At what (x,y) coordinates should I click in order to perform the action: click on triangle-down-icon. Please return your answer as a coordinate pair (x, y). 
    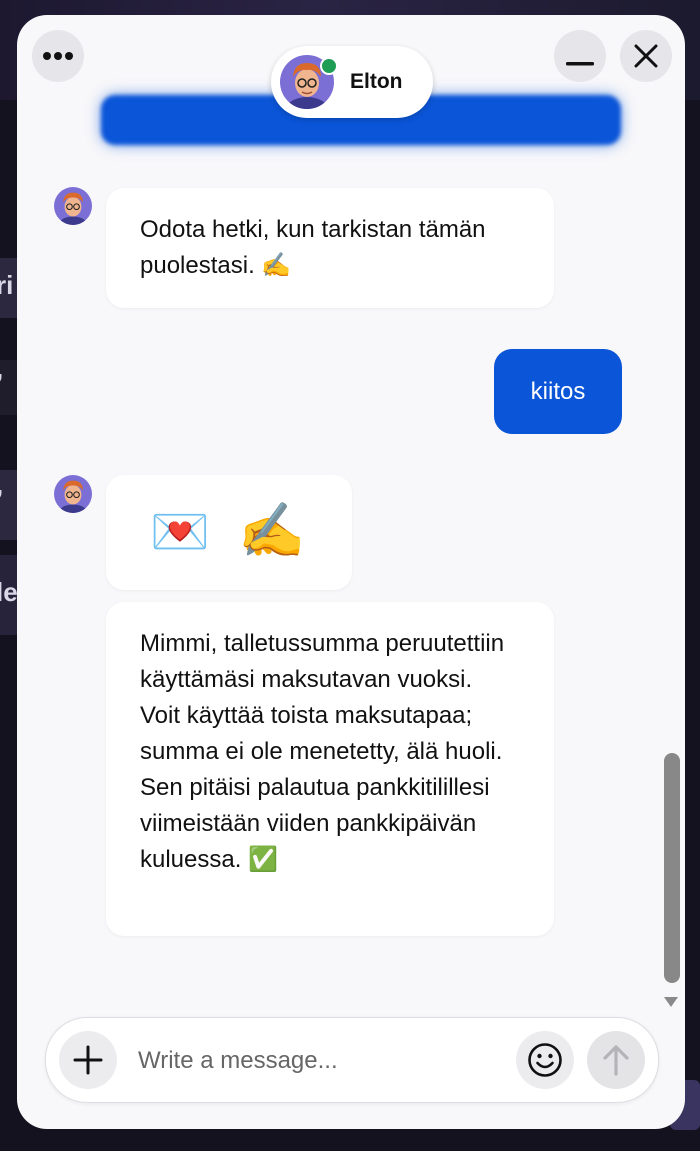
    Looking at the image, I should click on (671, 1002).